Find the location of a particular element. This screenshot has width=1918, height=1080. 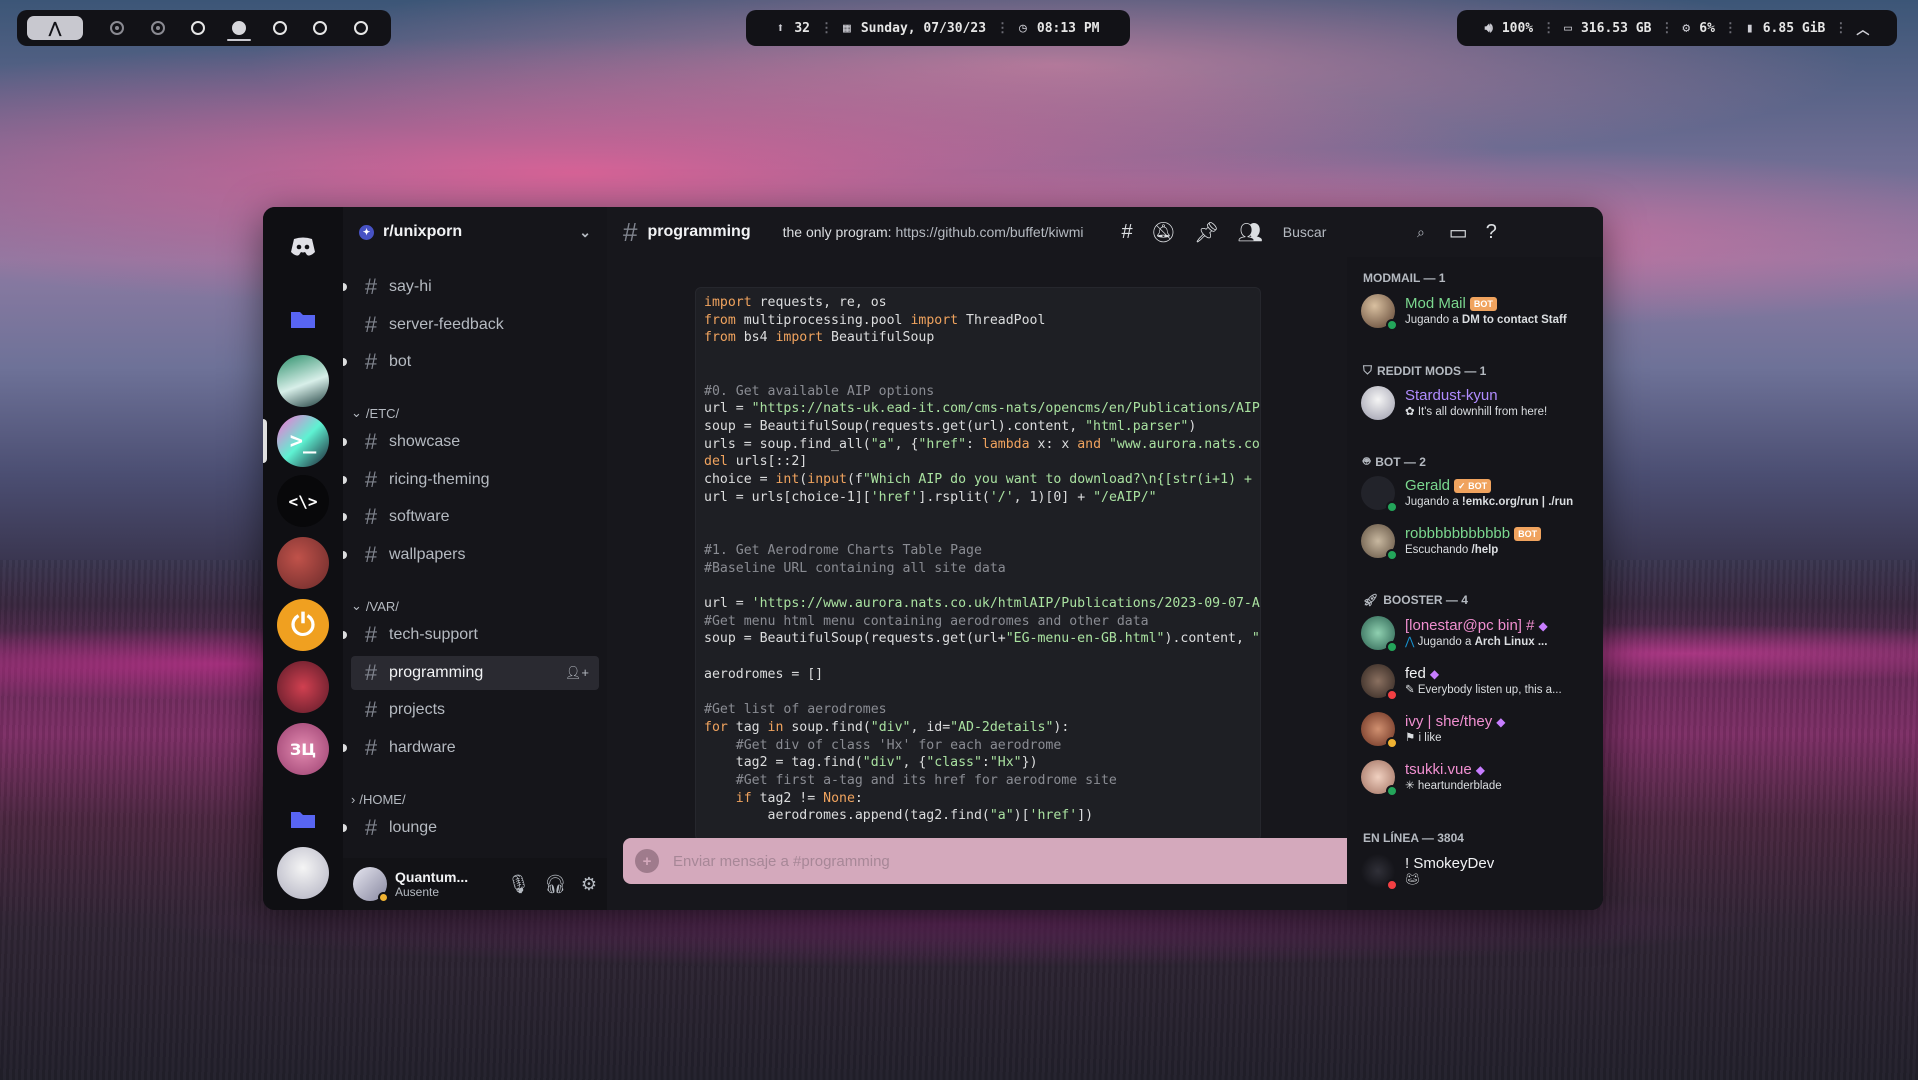

member-list-icon: 👥︎ is located at coordinates (1249, 232).